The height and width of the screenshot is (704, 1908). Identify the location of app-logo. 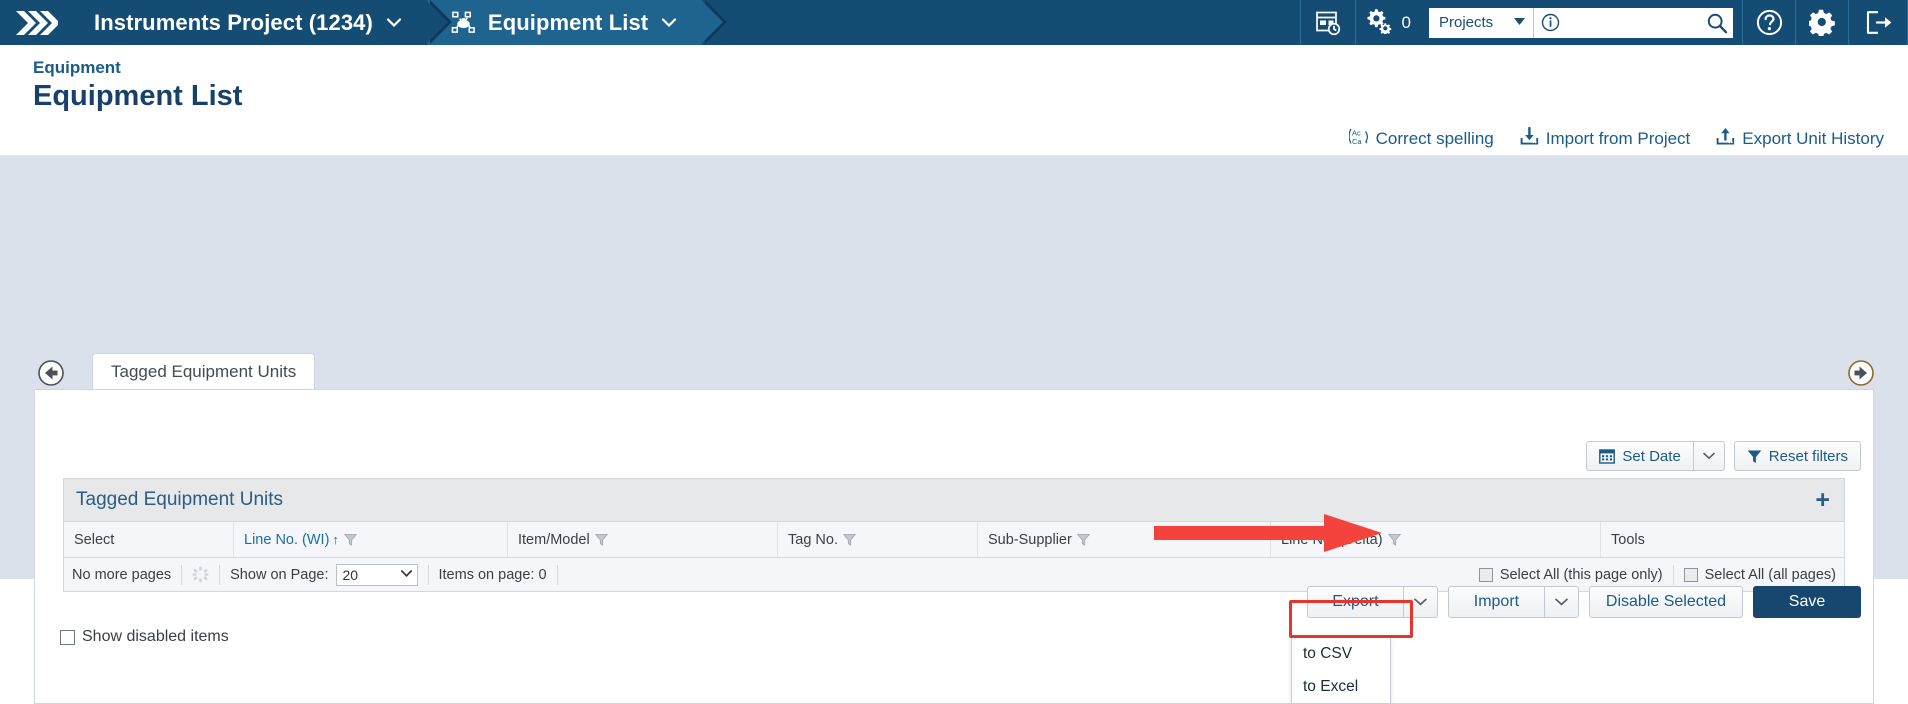
(36, 22).